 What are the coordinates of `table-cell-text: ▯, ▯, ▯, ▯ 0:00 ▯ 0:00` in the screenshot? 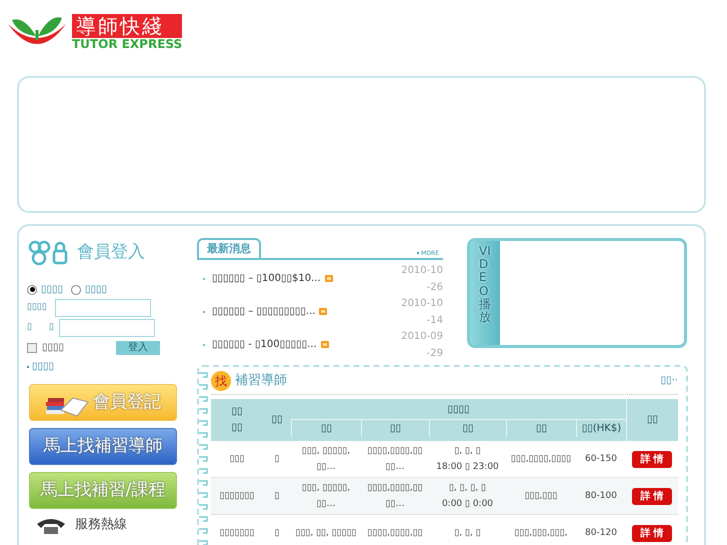 It's located at (468, 496).